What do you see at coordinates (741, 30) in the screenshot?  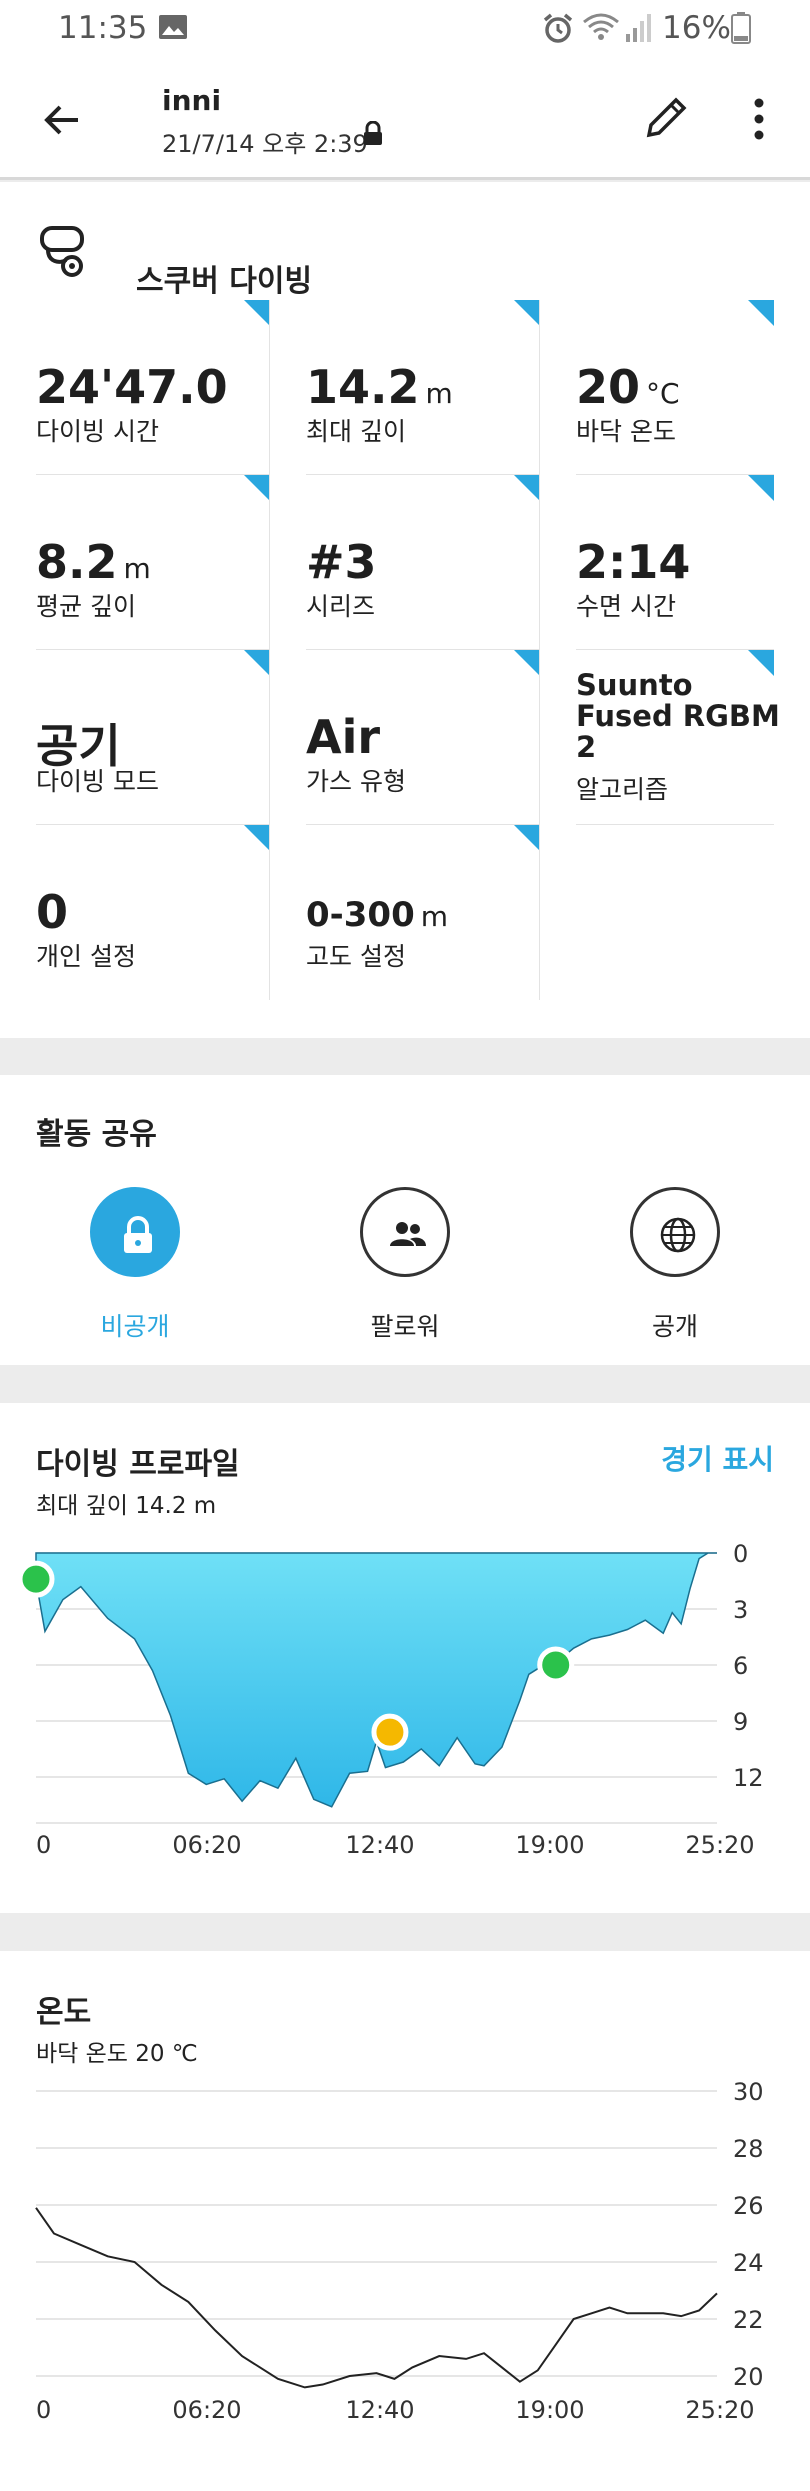 I see `battery-icon` at bounding box center [741, 30].